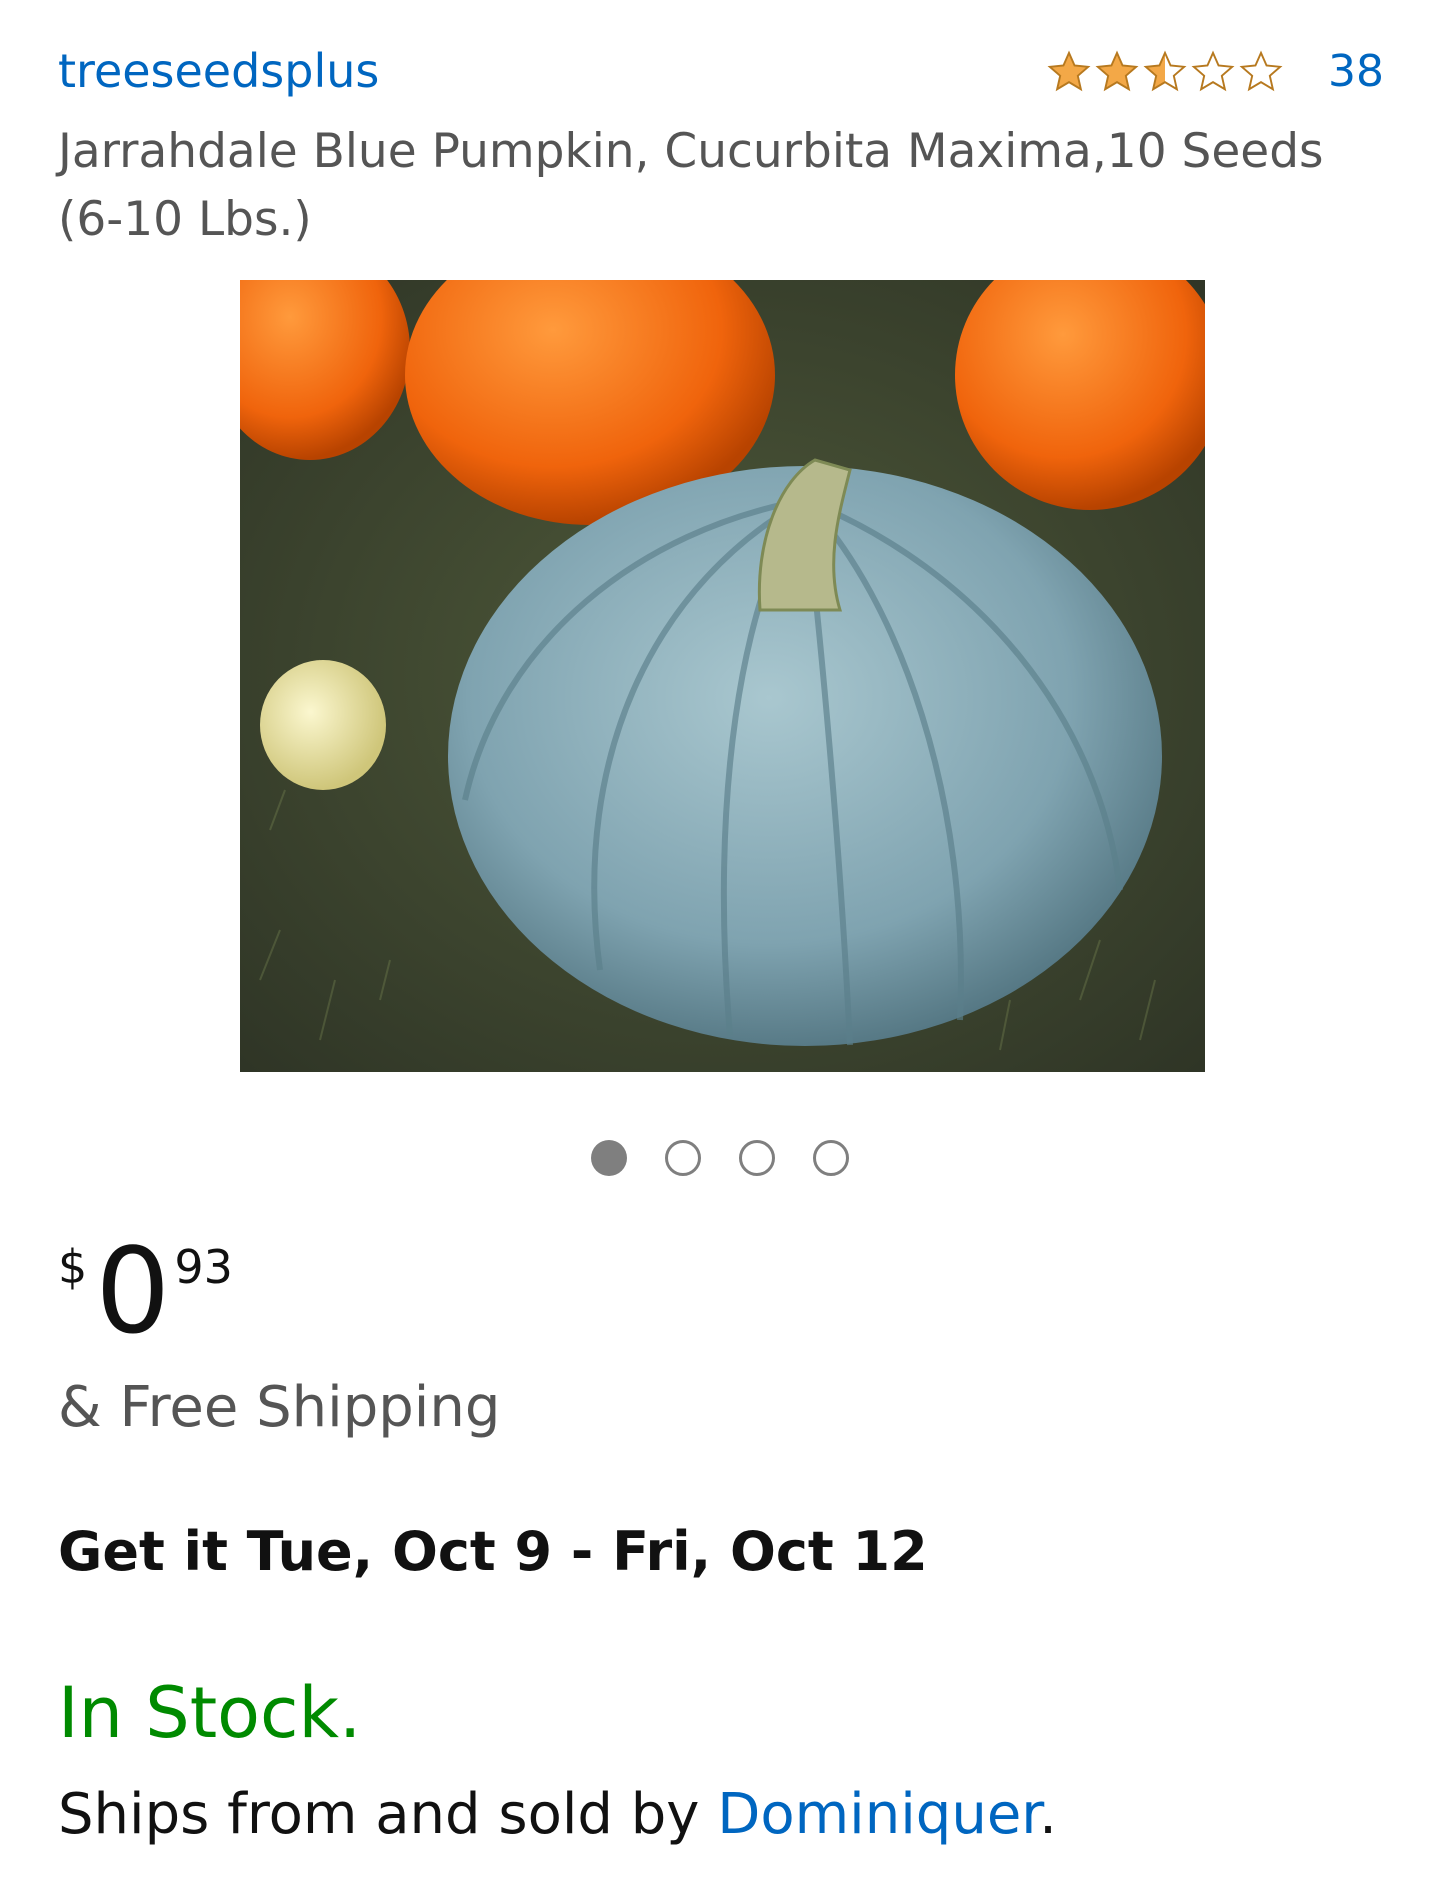 This screenshot has height=1880, width=1440. I want to click on header-row: treeseedsplus 38, so click(721, 75).